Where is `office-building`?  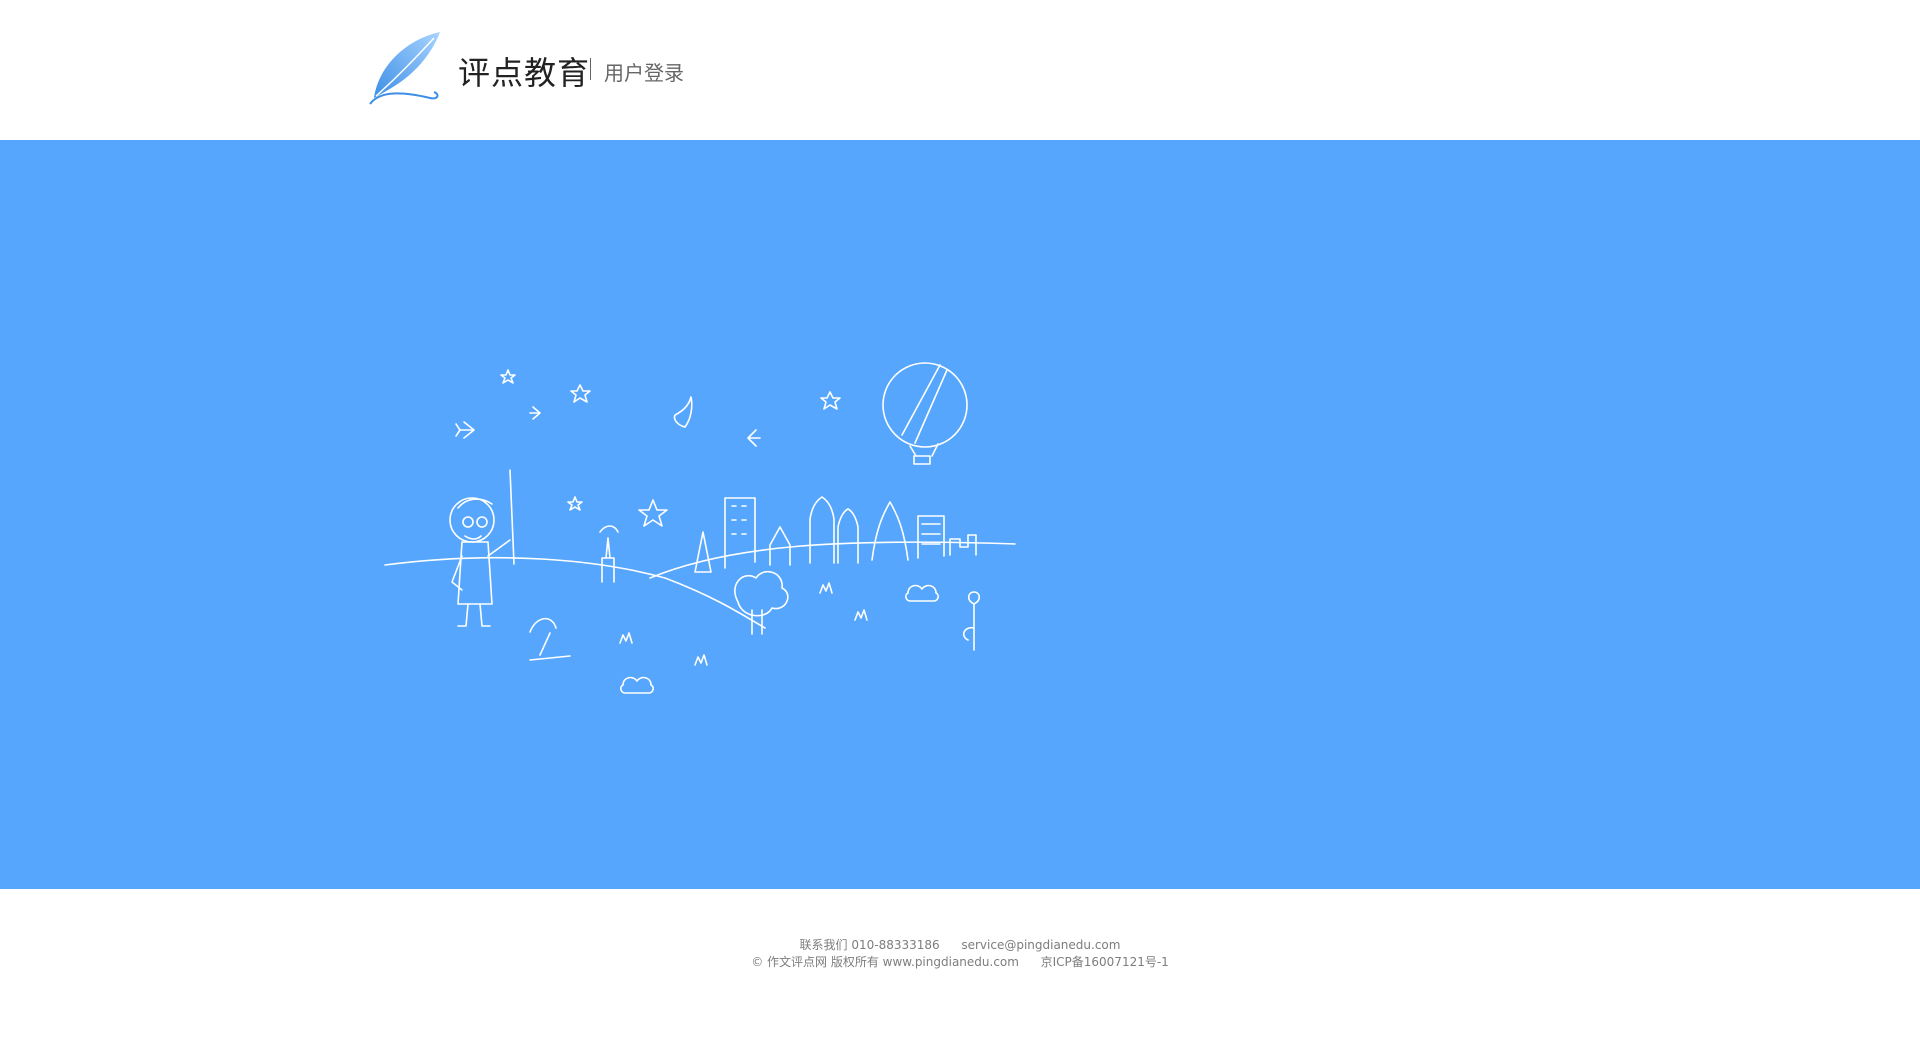 office-building is located at coordinates (931, 537).